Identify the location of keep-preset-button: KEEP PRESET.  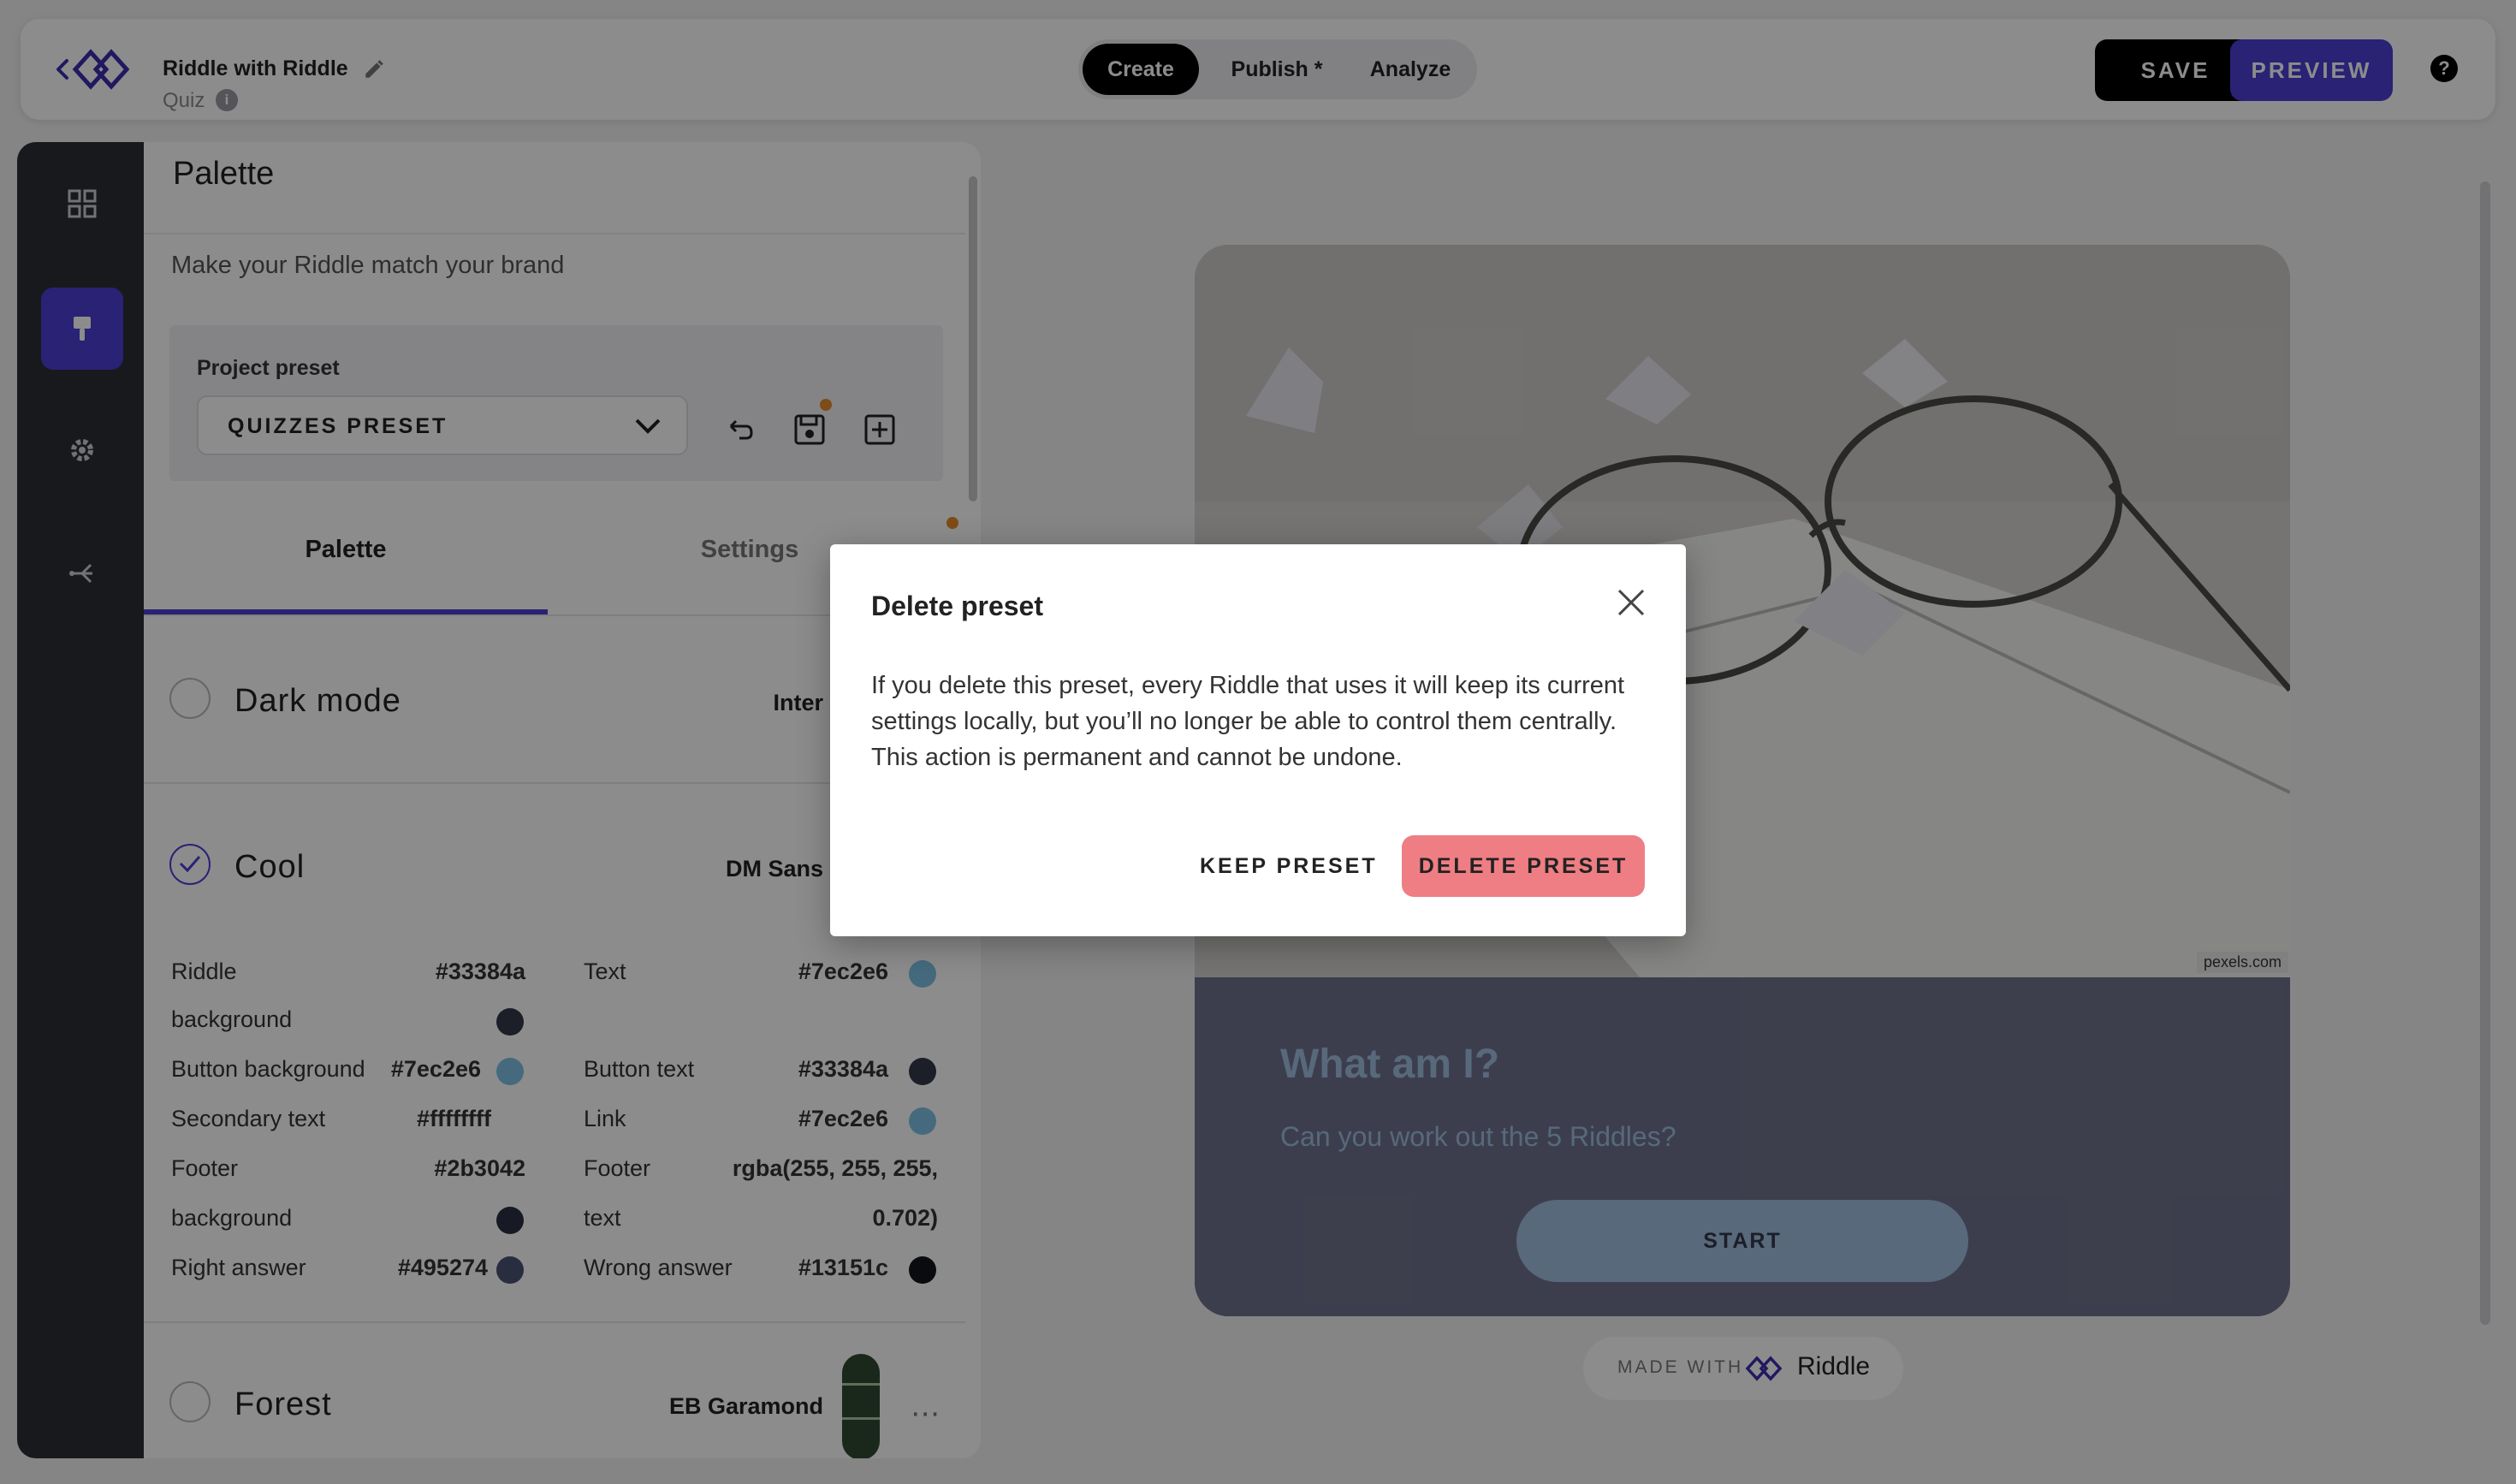
(1288, 866).